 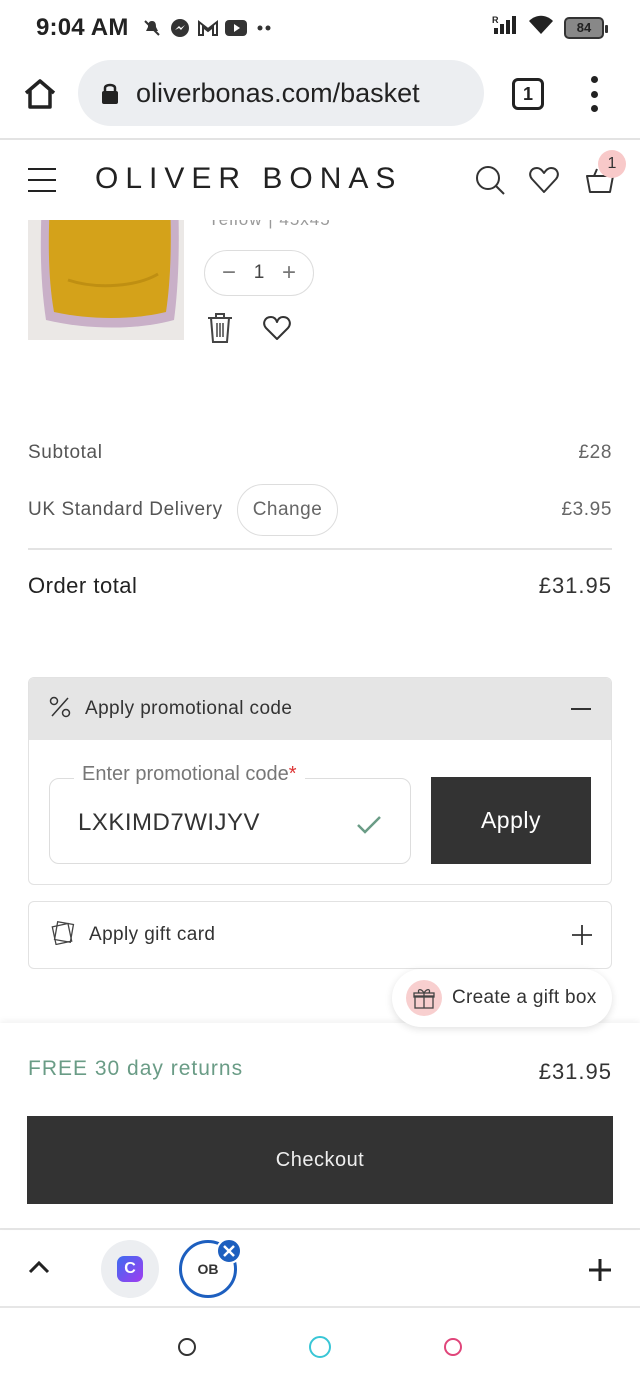 What do you see at coordinates (82, 27) in the screenshot?
I see `status-time: 9:04 AM` at bounding box center [82, 27].